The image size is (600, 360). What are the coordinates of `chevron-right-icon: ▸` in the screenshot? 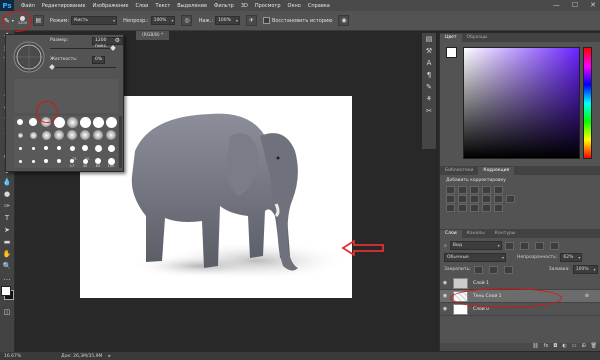 It's located at (109, 356).